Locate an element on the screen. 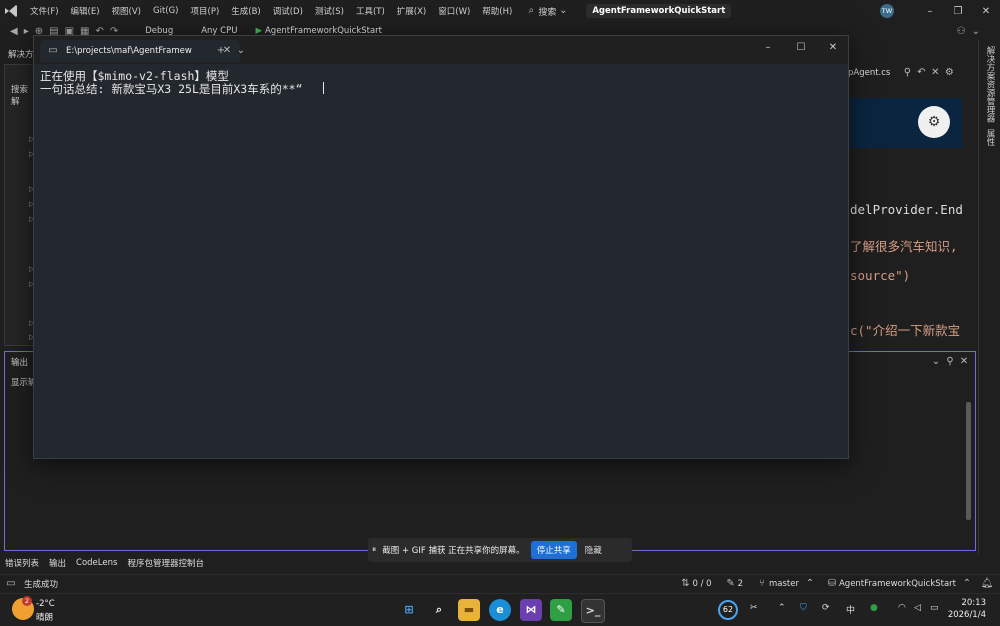 The width and height of the screenshot is (1000, 626). weather-temp: -2°C is located at coordinates (45, 604).